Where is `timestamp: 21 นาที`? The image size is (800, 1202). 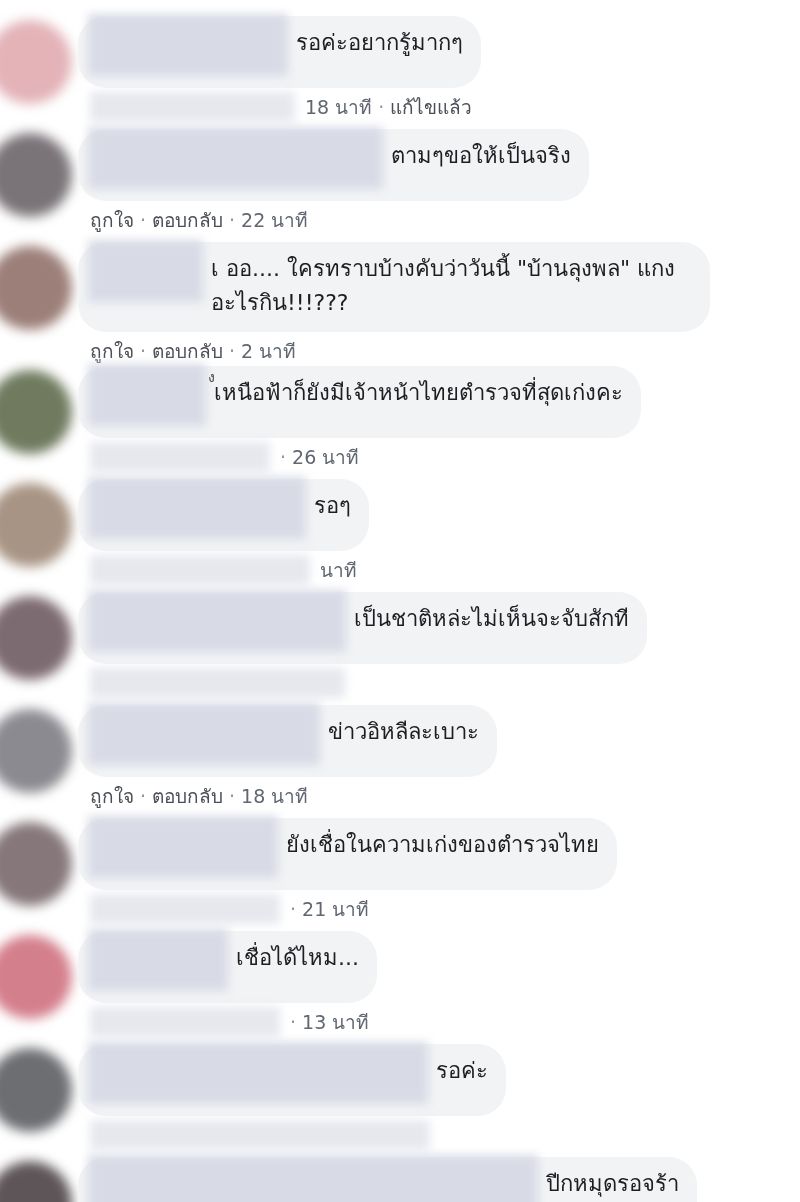
timestamp: 21 นาที is located at coordinates (336, 909).